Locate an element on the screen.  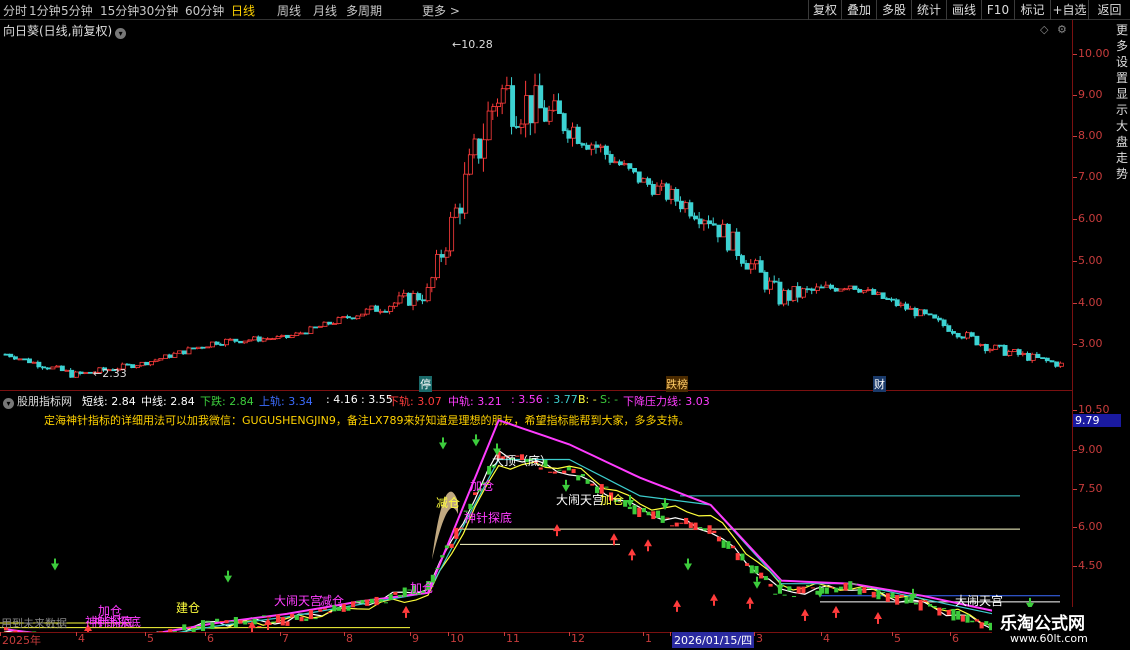
diamond-icon: ◇ is located at coordinates (1044, 29).